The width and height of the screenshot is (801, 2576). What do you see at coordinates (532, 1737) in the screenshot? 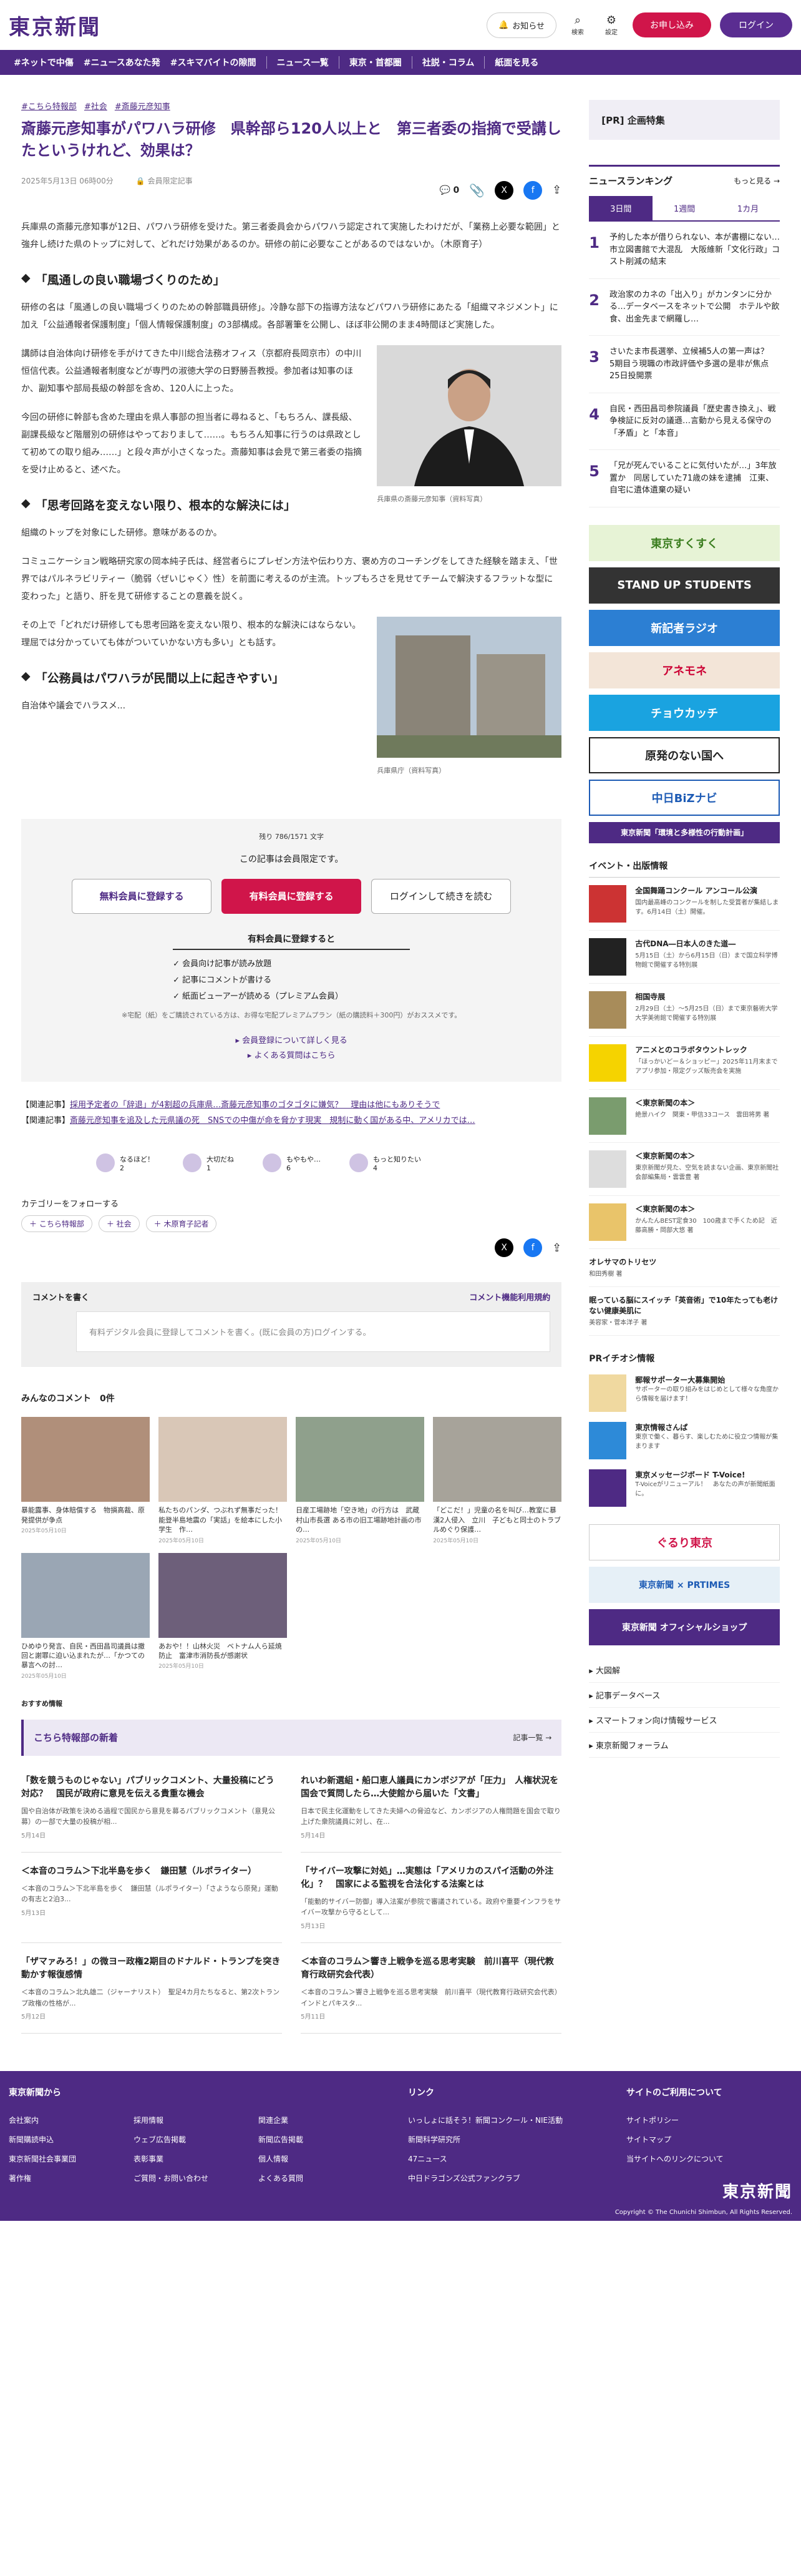
I see `channel-more-link: 記事一覧 →` at bounding box center [532, 1737].